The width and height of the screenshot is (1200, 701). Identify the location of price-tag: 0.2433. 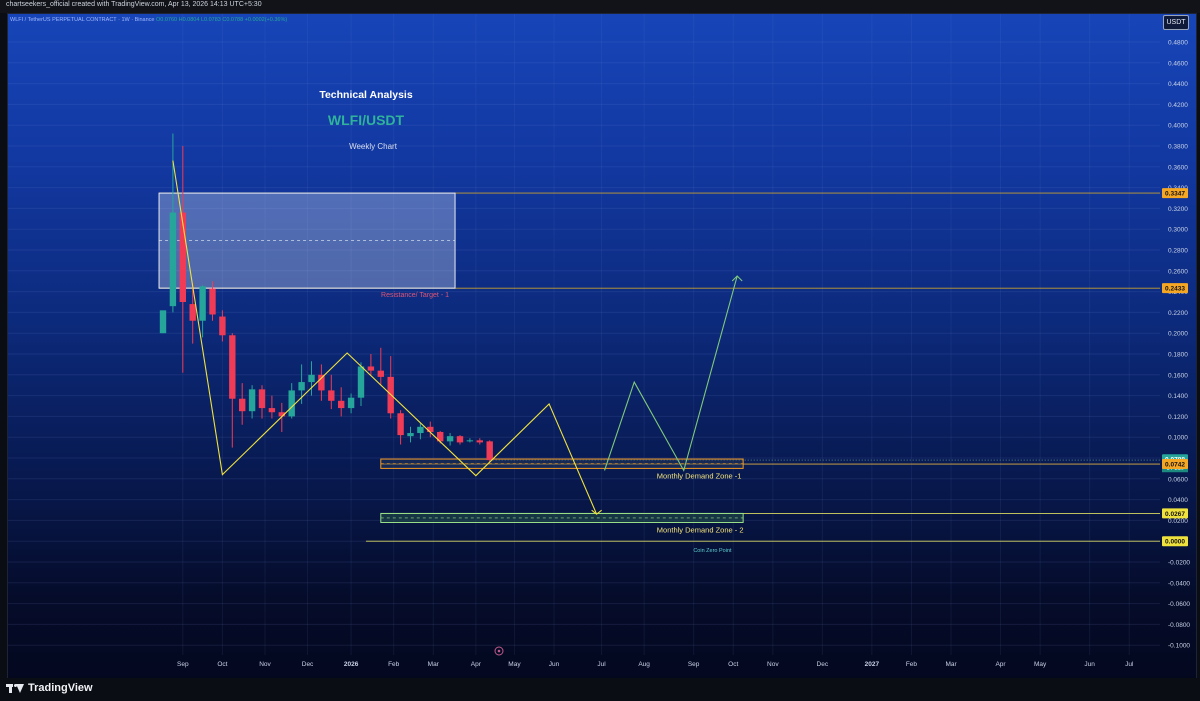
(1175, 288).